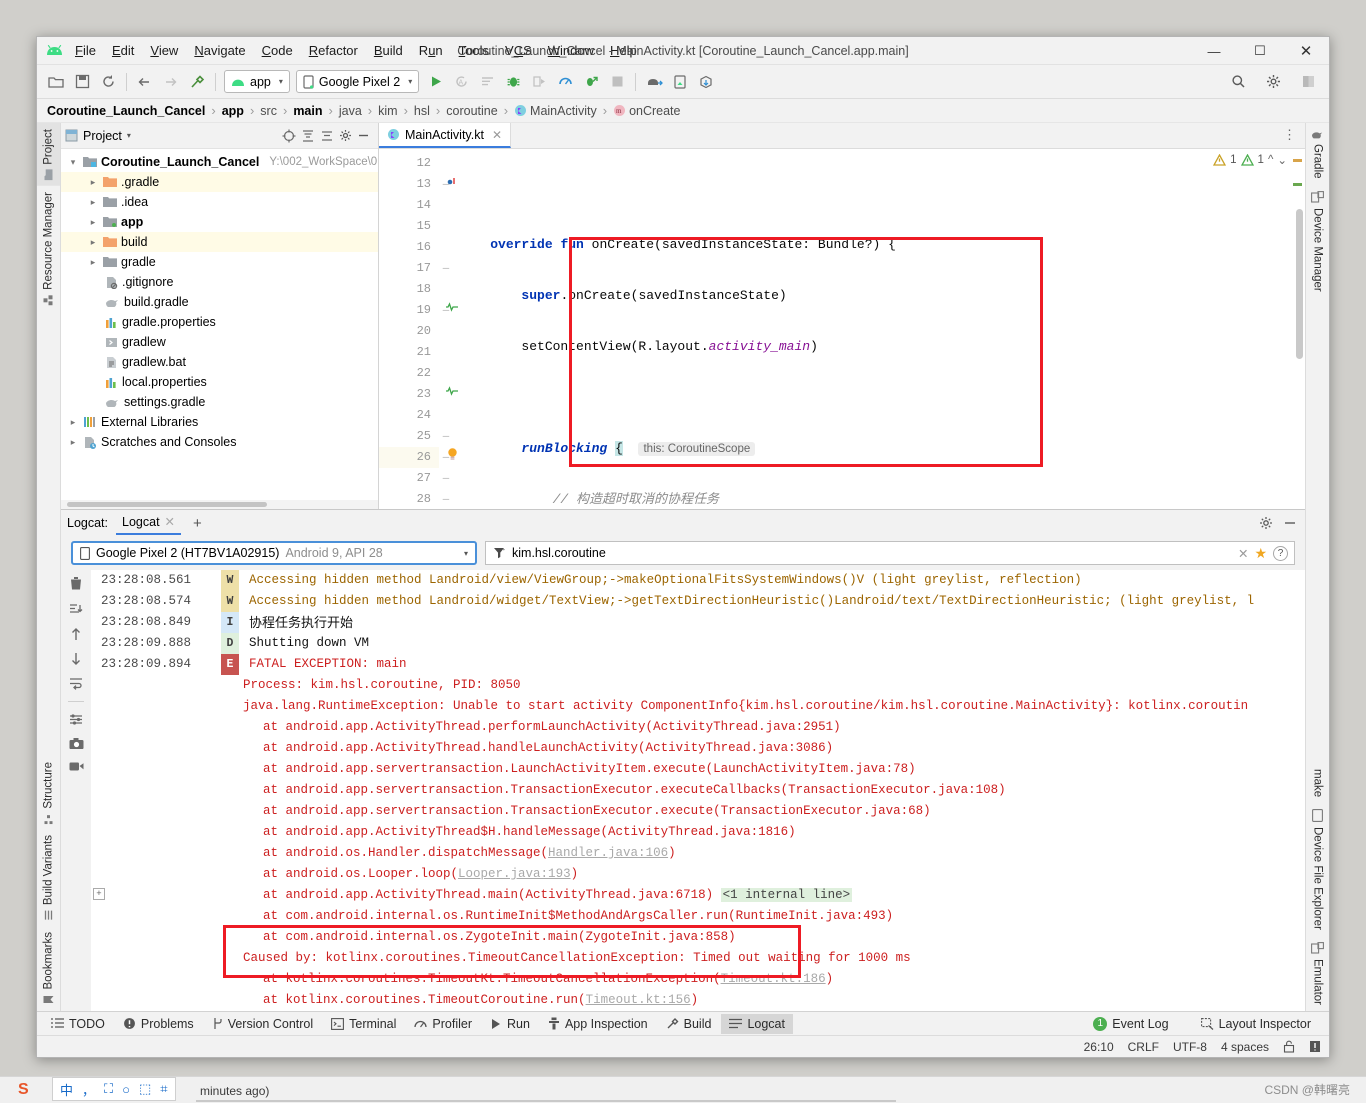  Describe the element at coordinates (48, 877) in the screenshot. I see `sidebar-item-build-variants: Build Variants` at that location.